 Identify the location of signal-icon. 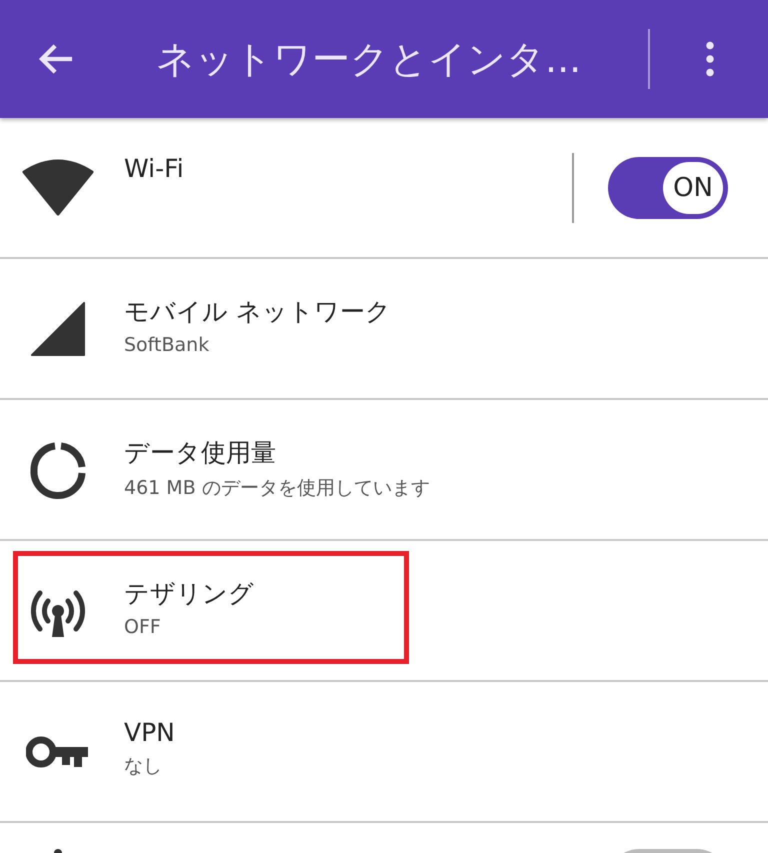
(58, 328).